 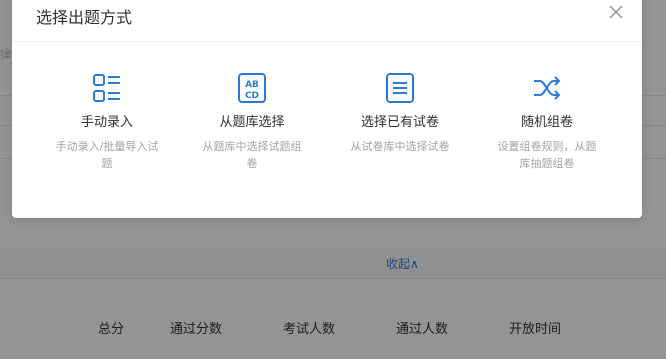 I want to click on close-button, so click(x=616, y=12).